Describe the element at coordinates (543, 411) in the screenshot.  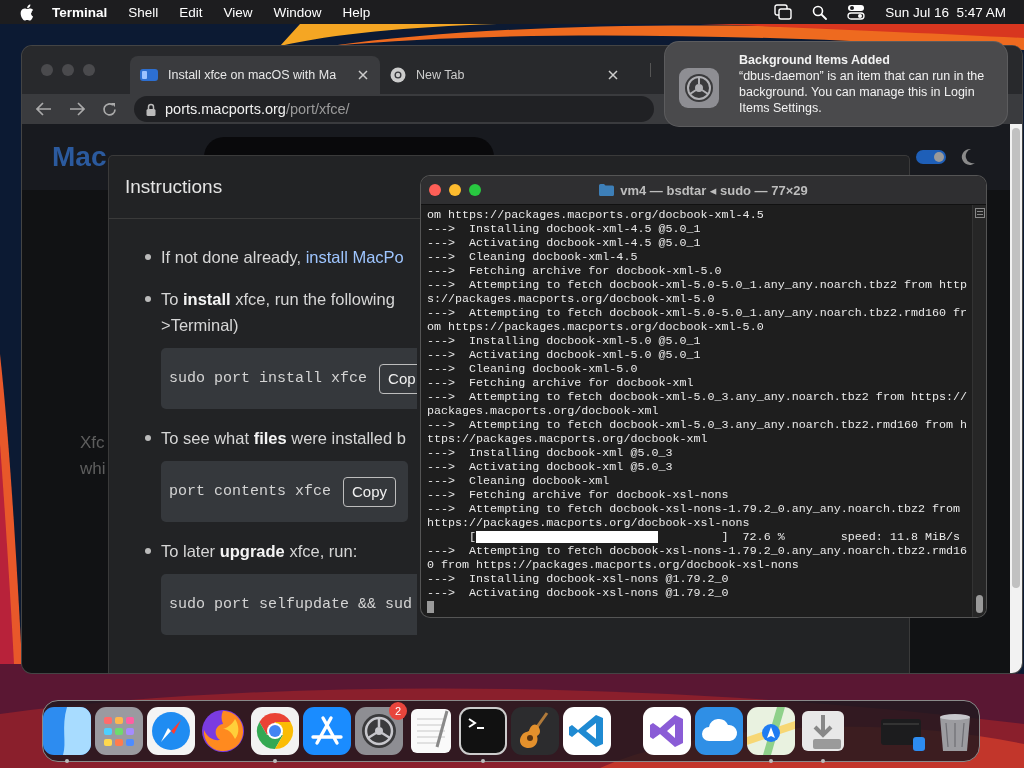
I see `terminal-line: packages.macports.org/docbook-xml` at that location.